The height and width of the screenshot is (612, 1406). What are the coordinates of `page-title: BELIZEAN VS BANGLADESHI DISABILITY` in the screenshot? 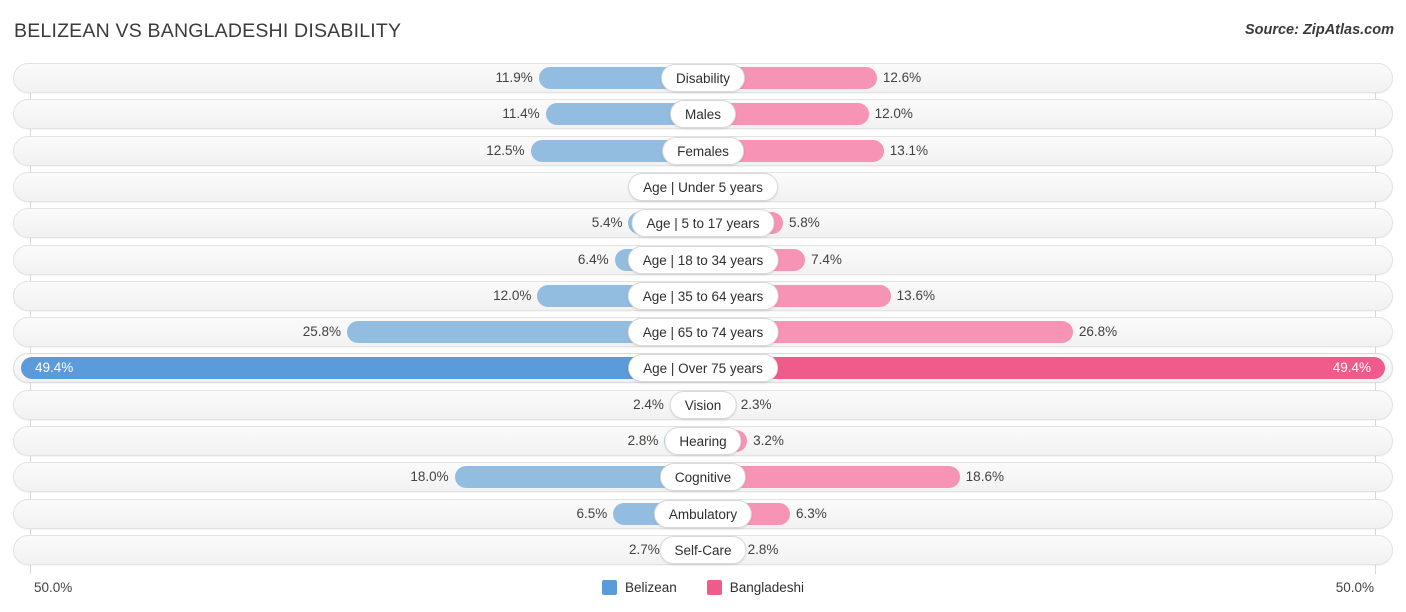 It's located at (208, 31).